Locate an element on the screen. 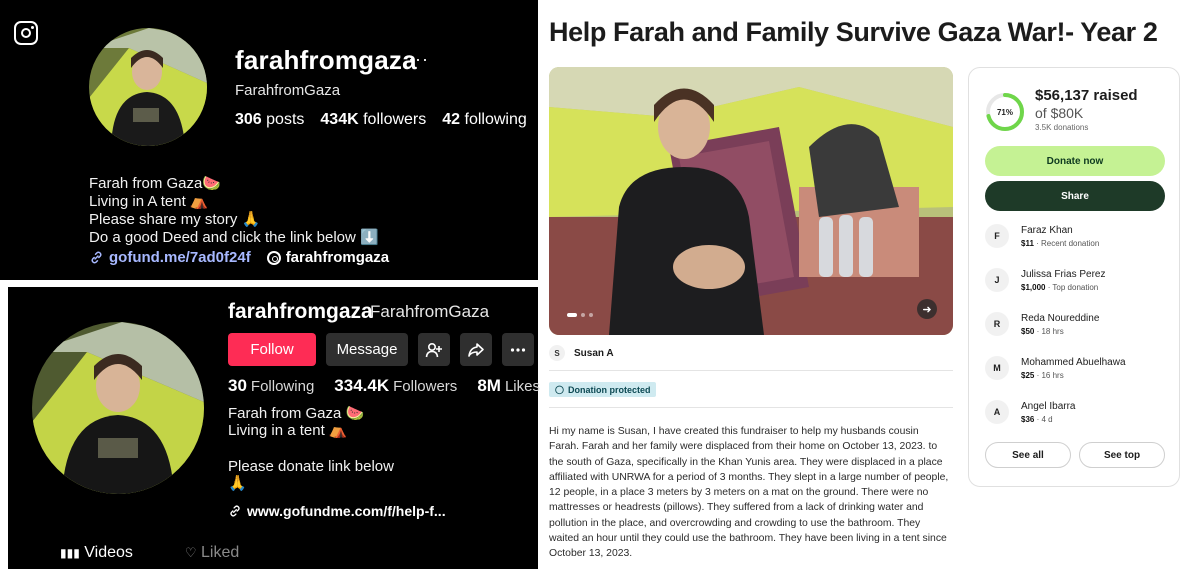 This screenshot has height=569, width=1200. following-count: 30 Following is located at coordinates (271, 386).